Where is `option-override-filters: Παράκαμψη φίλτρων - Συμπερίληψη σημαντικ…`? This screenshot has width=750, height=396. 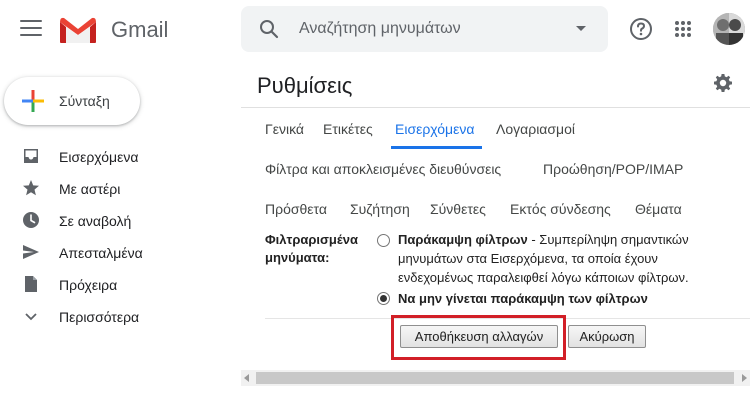
option-override-filters: Παράκαμψη φίλτρων - Συμπερίληψη σημαντικ… is located at coordinates (543, 258).